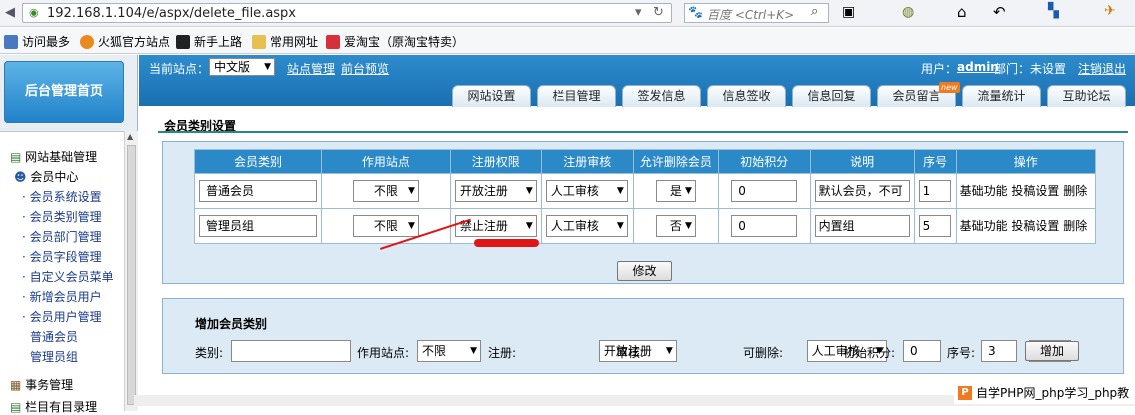  What do you see at coordinates (87, 42) in the screenshot?
I see `firefox-icon` at bounding box center [87, 42].